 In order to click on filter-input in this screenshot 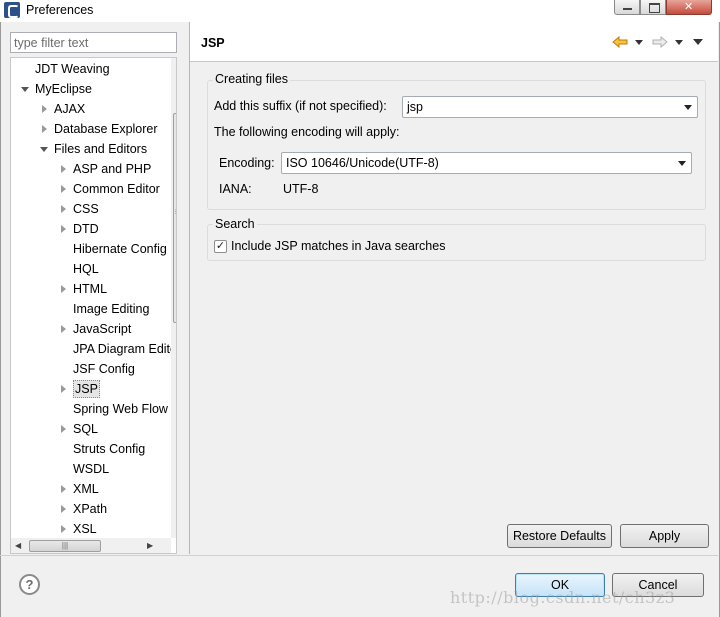, I will do `click(93, 42)`.